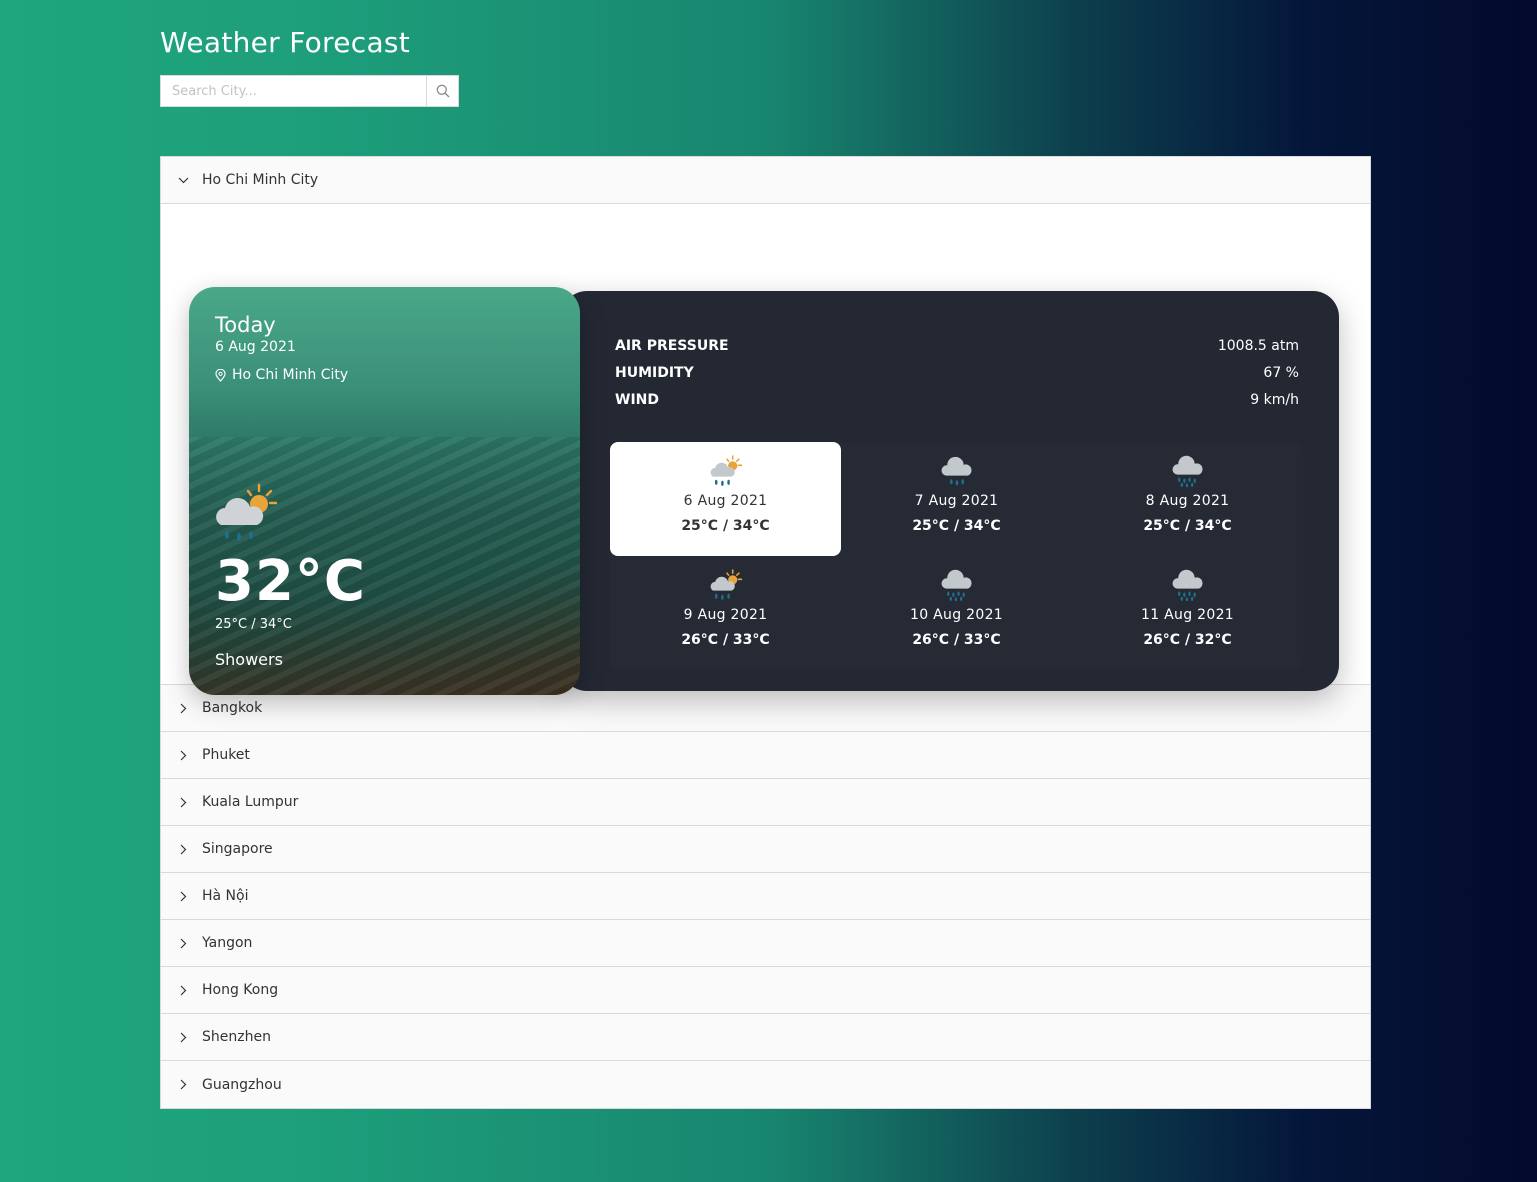  I want to click on accordion-header-ha-noi: Hà Nội, so click(765, 896).